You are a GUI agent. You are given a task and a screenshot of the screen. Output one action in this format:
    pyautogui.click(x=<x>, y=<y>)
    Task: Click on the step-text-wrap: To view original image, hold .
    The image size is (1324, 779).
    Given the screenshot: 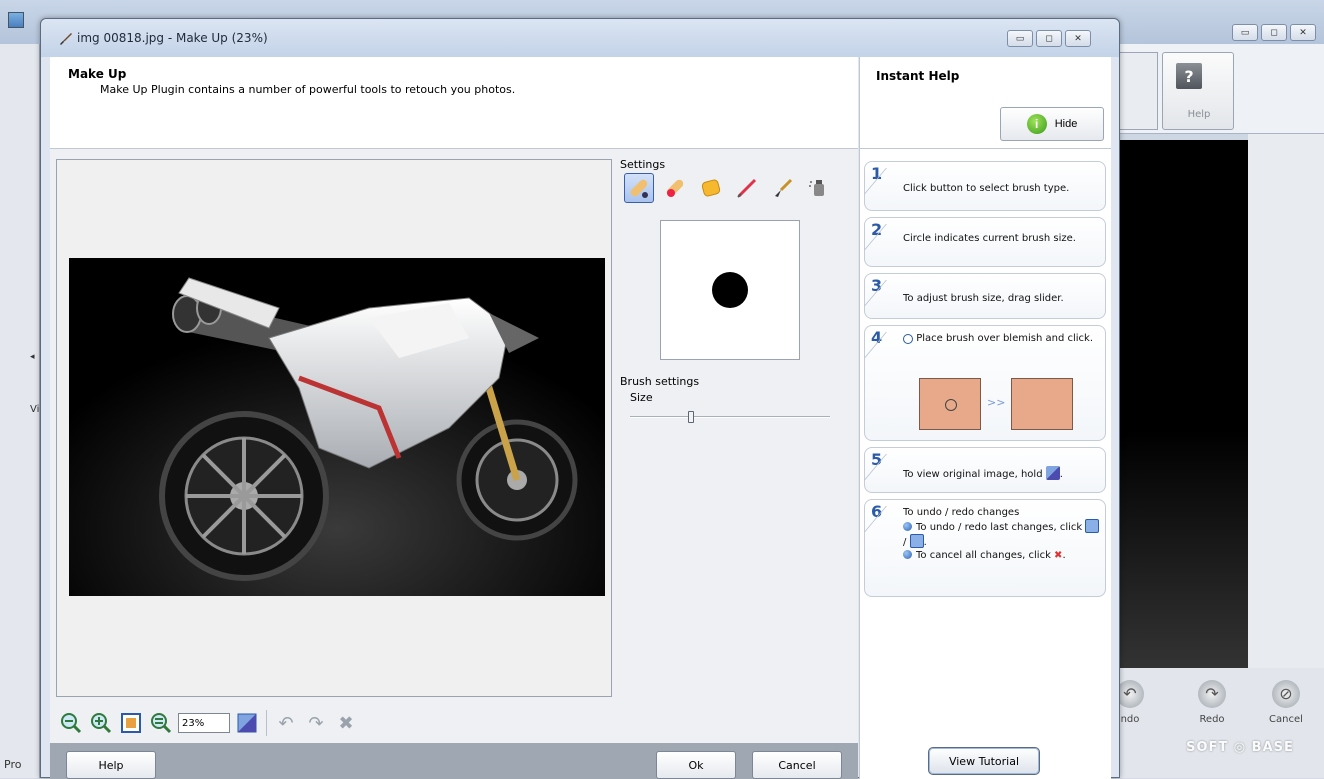 What is the action you would take?
    pyautogui.click(x=1008, y=473)
    